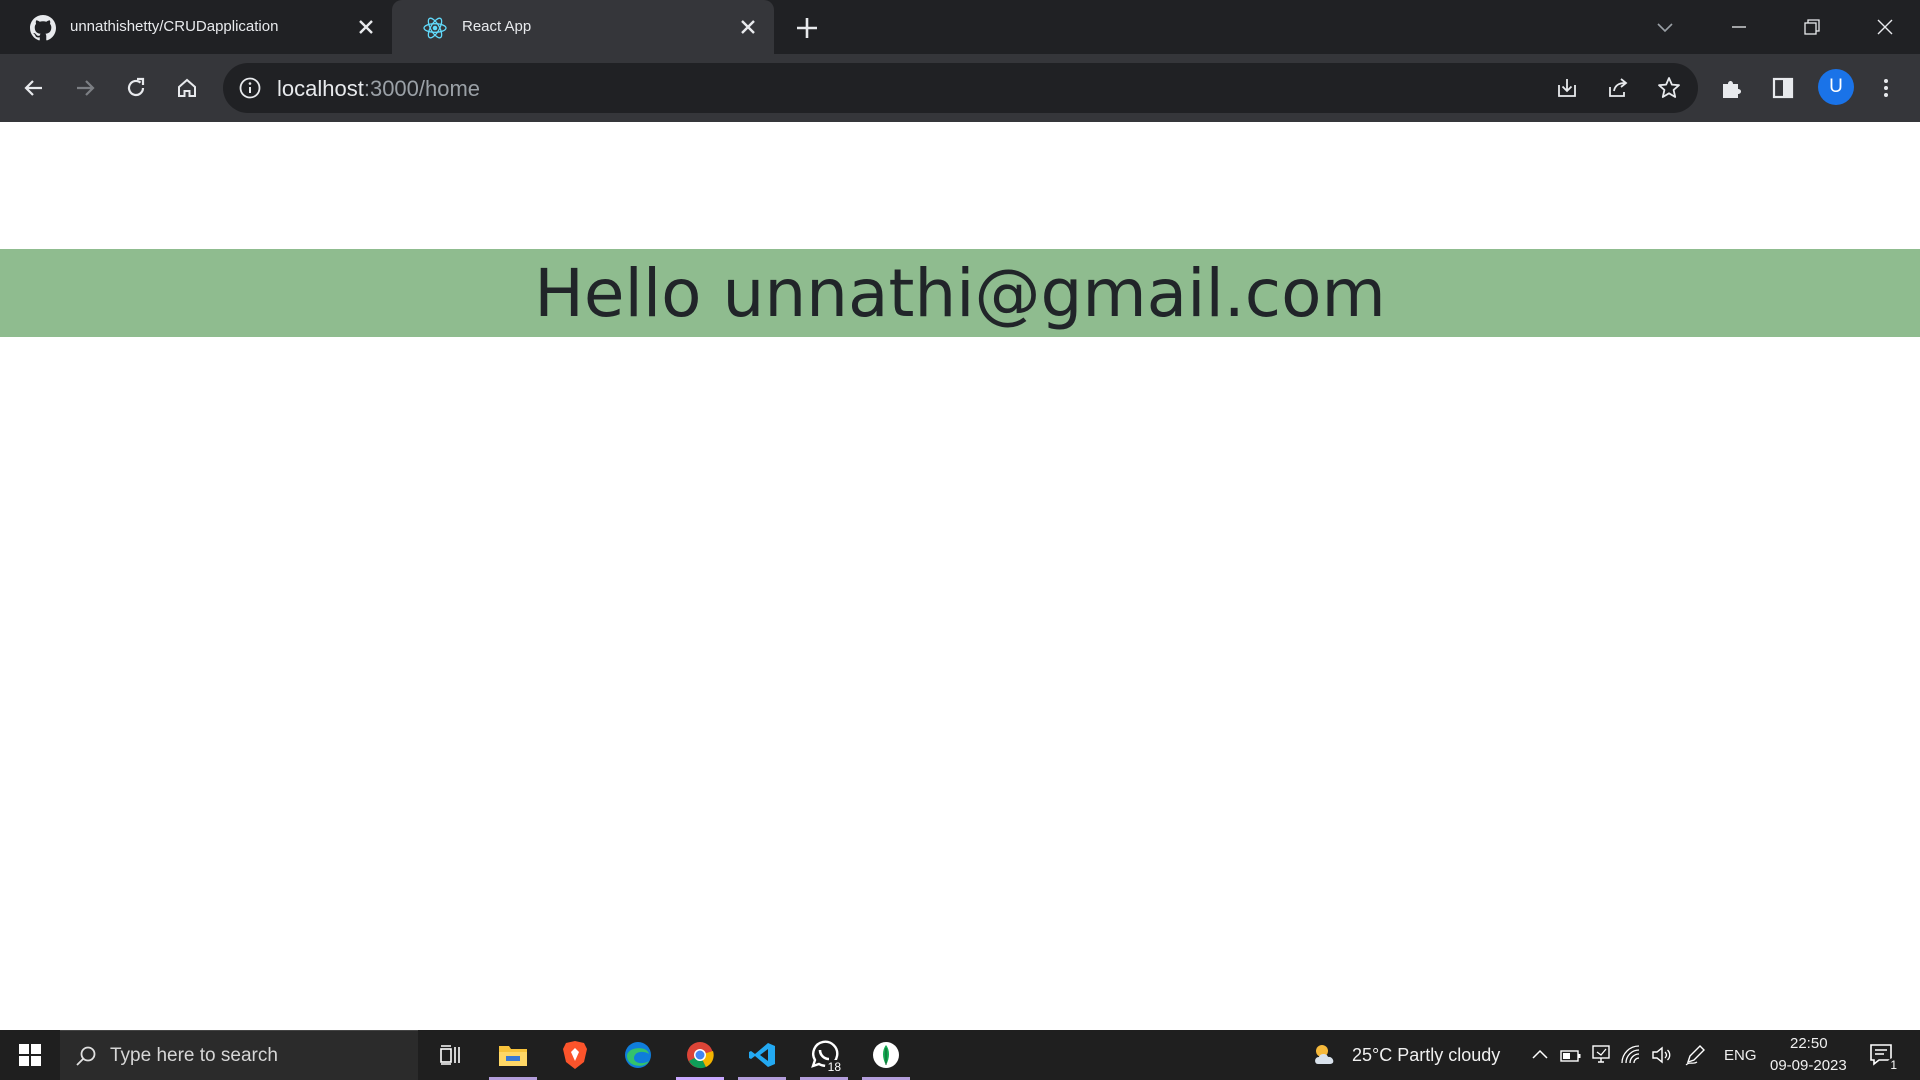  Describe the element at coordinates (513, 1055) in the screenshot. I see `file-explorer-icon` at that location.